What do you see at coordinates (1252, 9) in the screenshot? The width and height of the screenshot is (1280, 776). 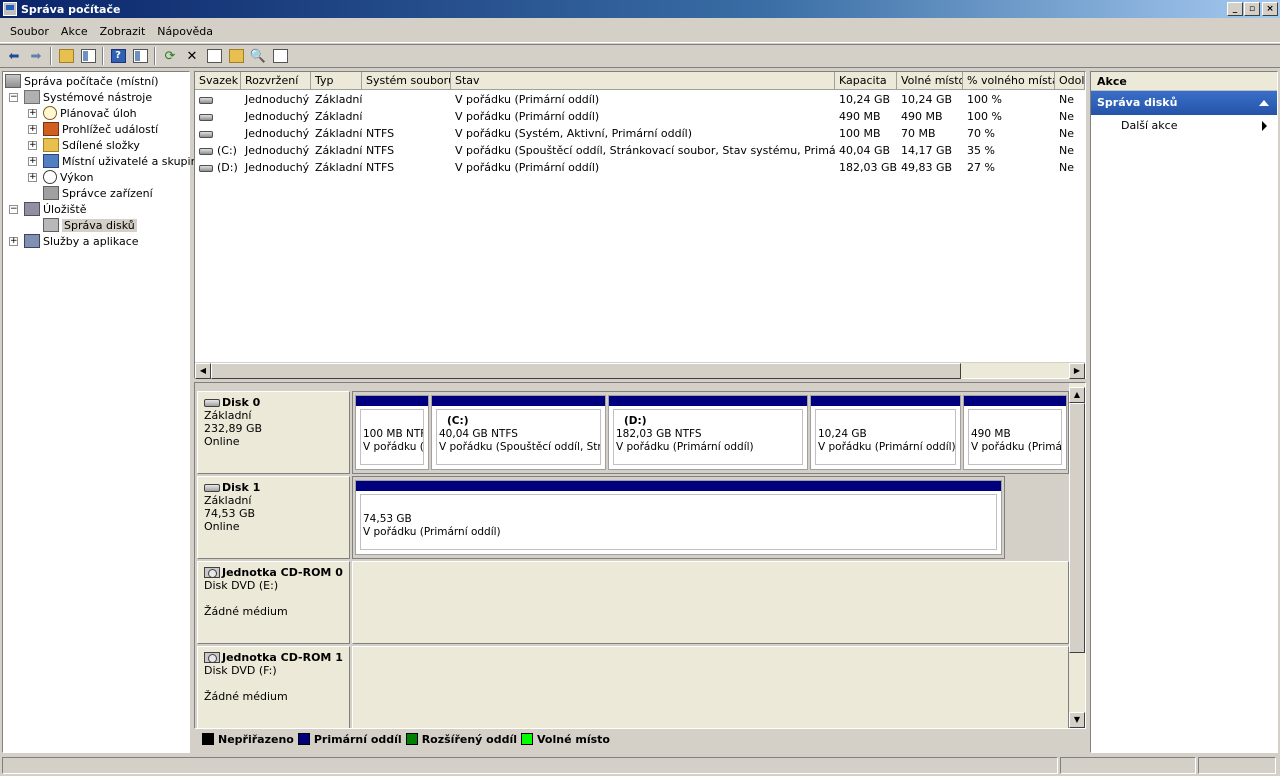 I see `maximize-button: ▫` at bounding box center [1252, 9].